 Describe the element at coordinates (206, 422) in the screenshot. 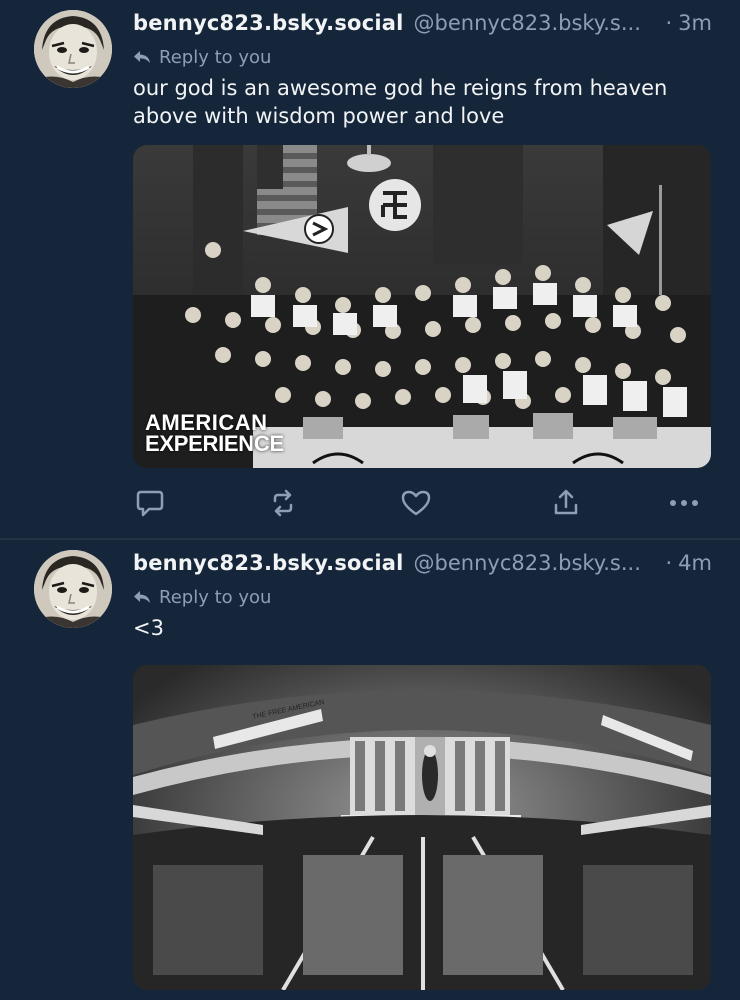

I see `watermark-line-1: AMERICAN` at that location.